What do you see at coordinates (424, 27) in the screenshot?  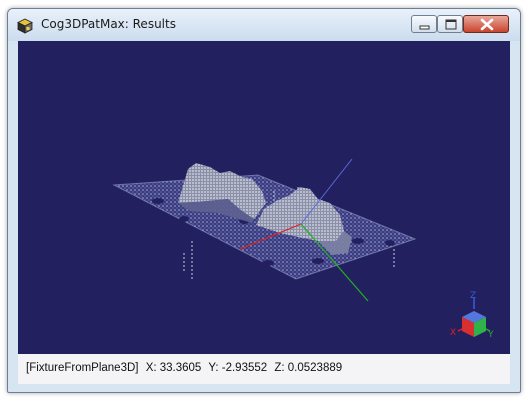 I see `minimize-icon` at bounding box center [424, 27].